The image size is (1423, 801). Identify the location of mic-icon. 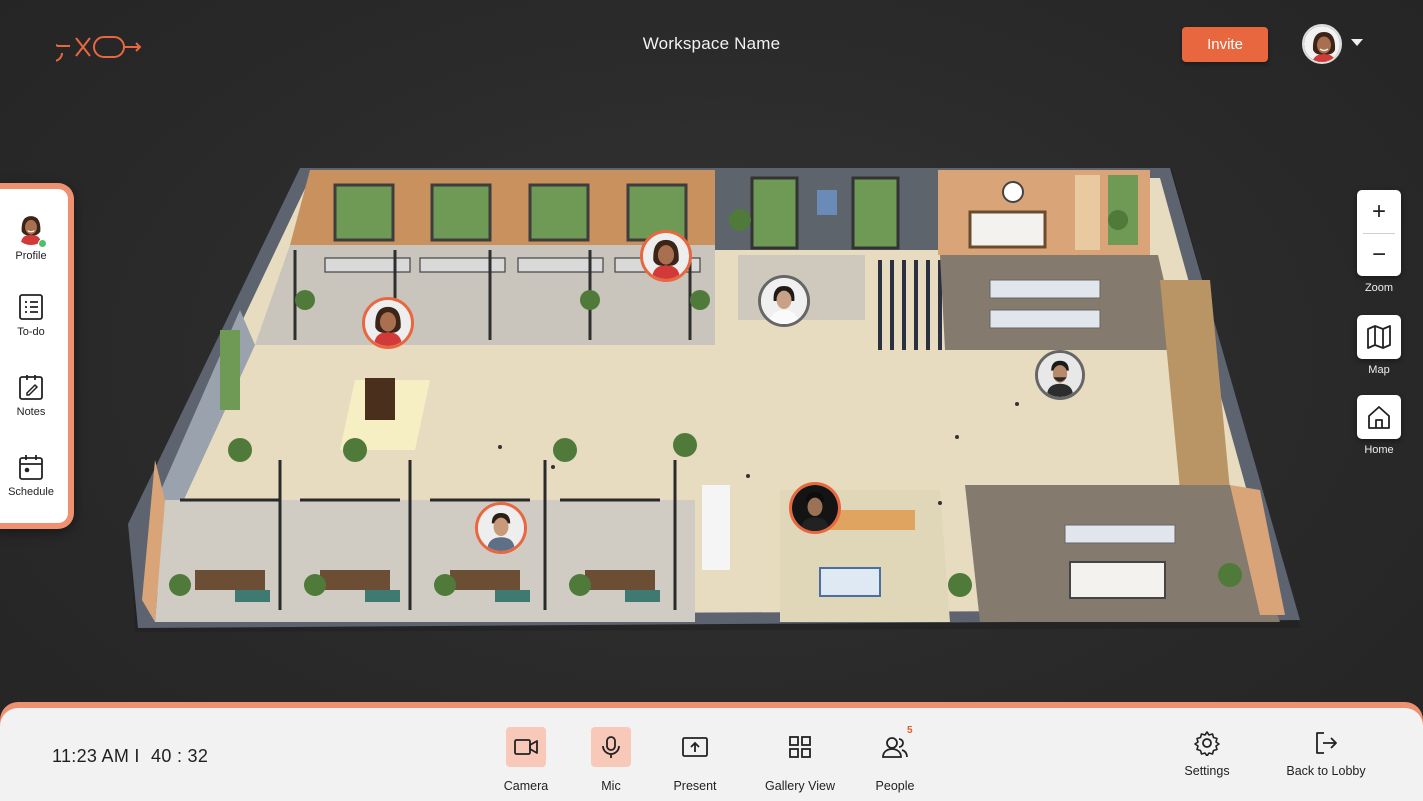
(611, 747).